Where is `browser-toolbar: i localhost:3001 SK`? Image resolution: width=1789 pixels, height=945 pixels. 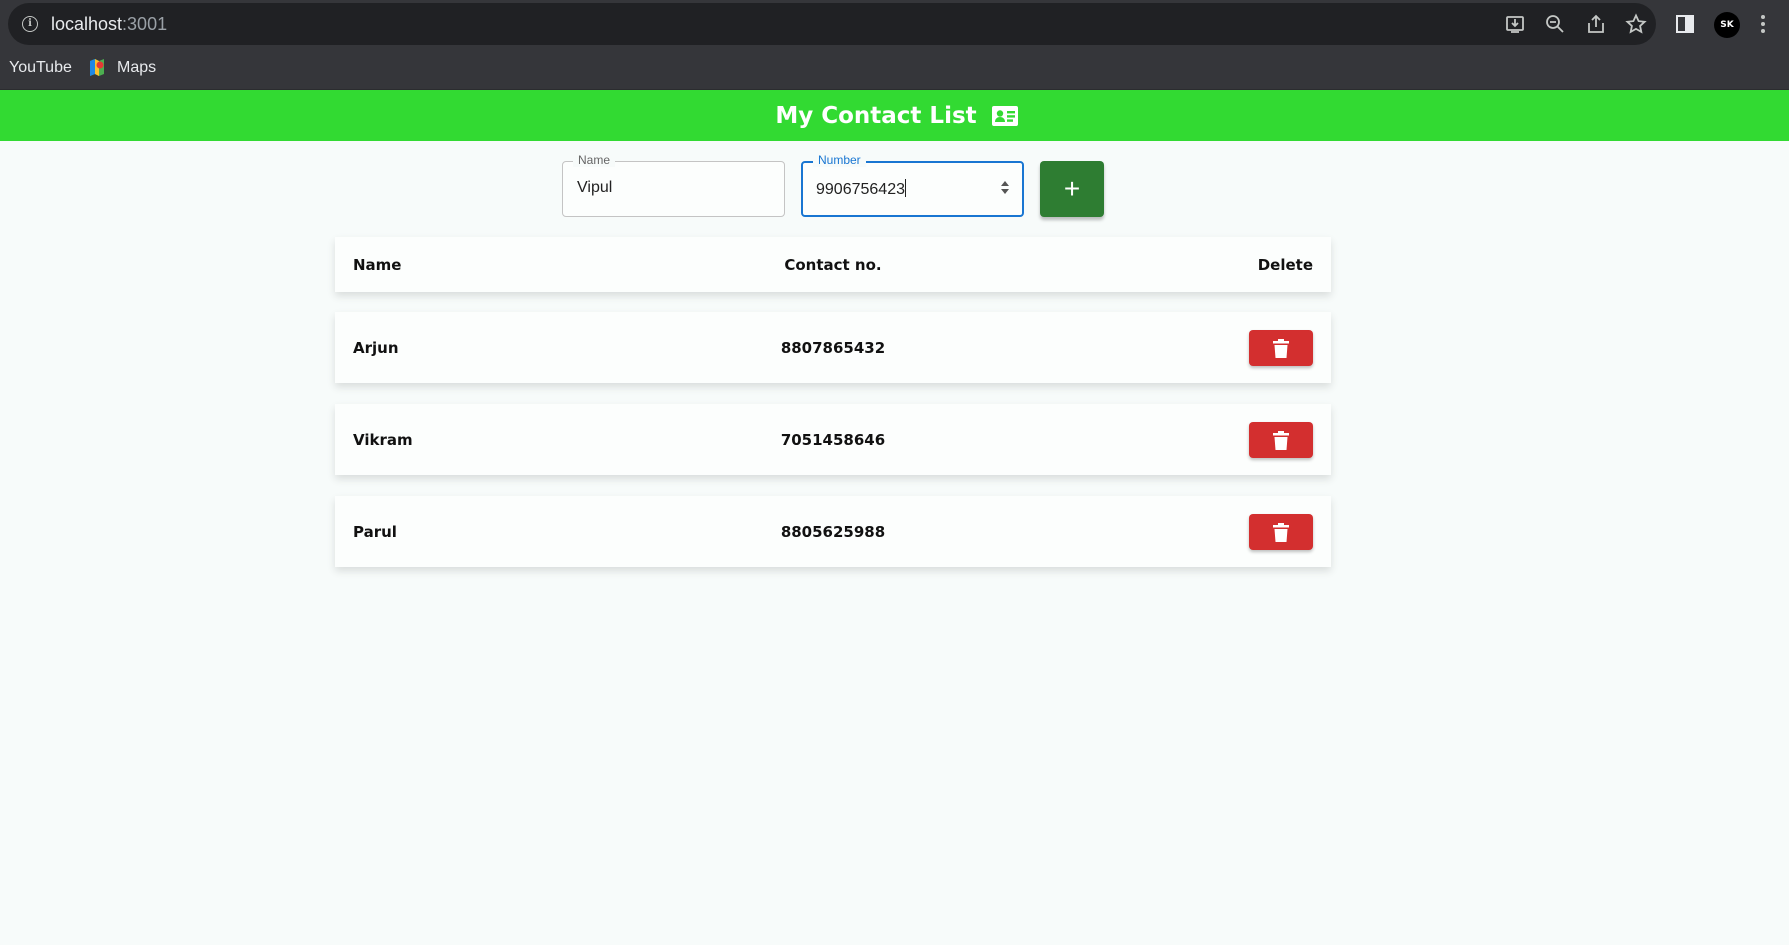 browser-toolbar: i localhost:3001 SK is located at coordinates (894, 25).